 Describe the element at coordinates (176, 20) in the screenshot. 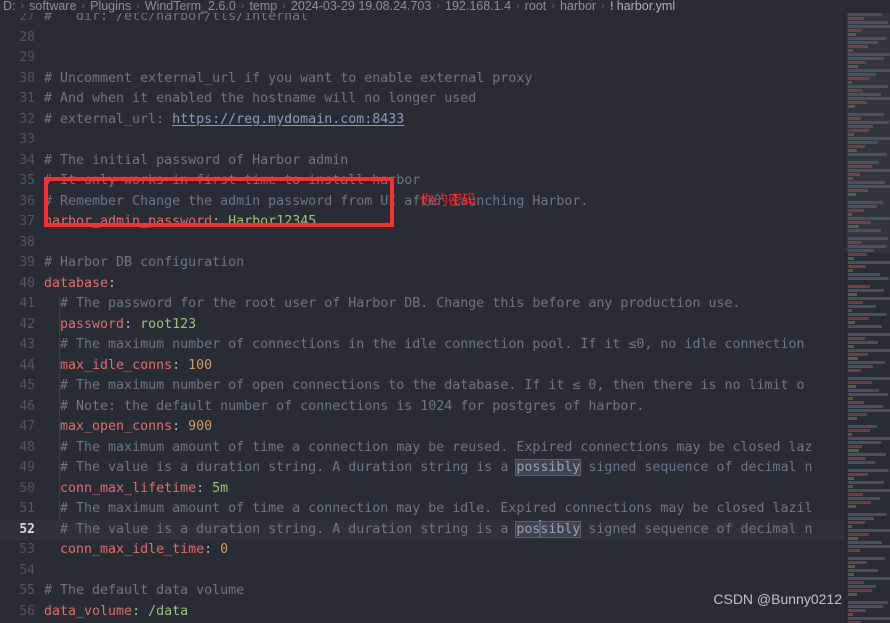

I see `line-content: # dir: /etc/harbor/tls/internal` at that location.